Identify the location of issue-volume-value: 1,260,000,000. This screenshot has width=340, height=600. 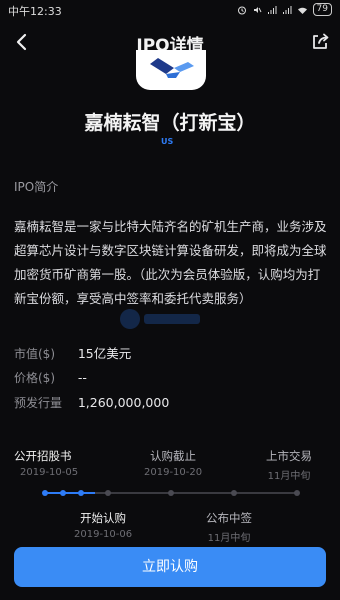
(123, 402).